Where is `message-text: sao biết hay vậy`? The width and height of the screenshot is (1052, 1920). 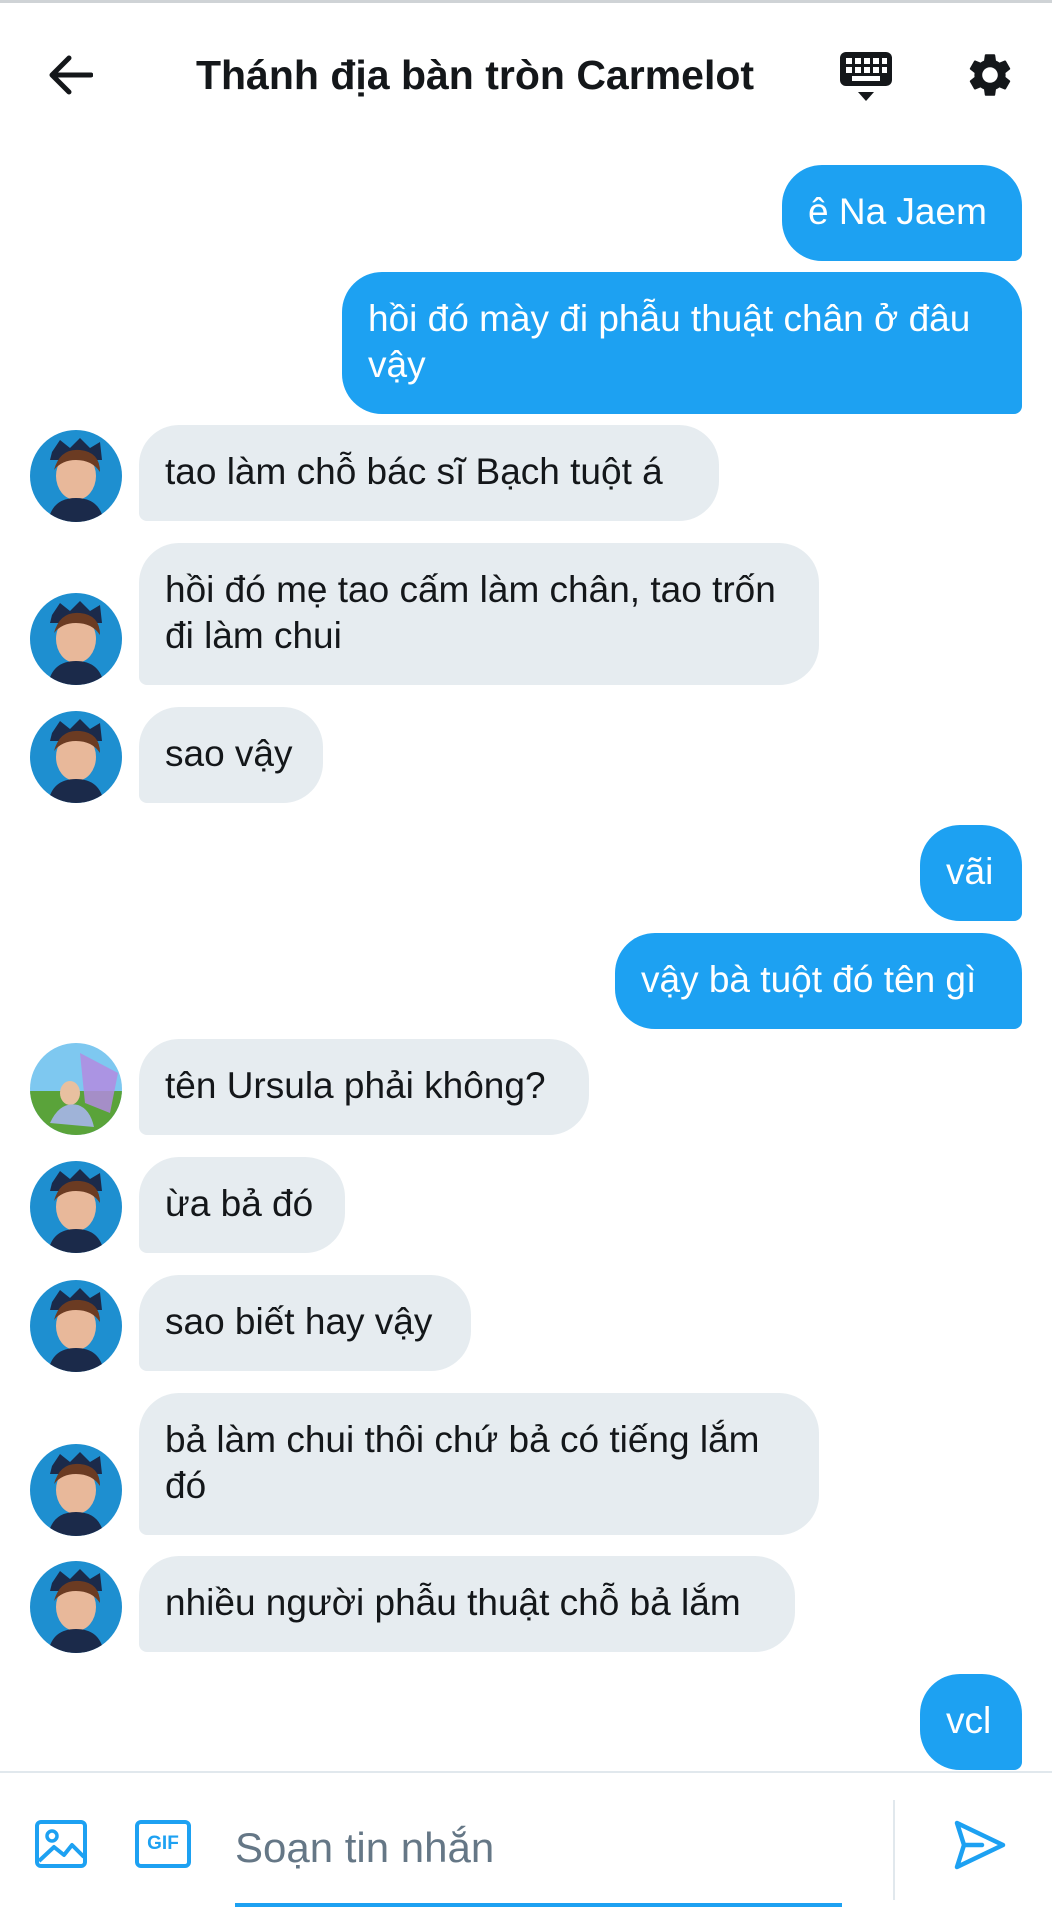 message-text: sao biết hay vậy is located at coordinates (299, 1321).